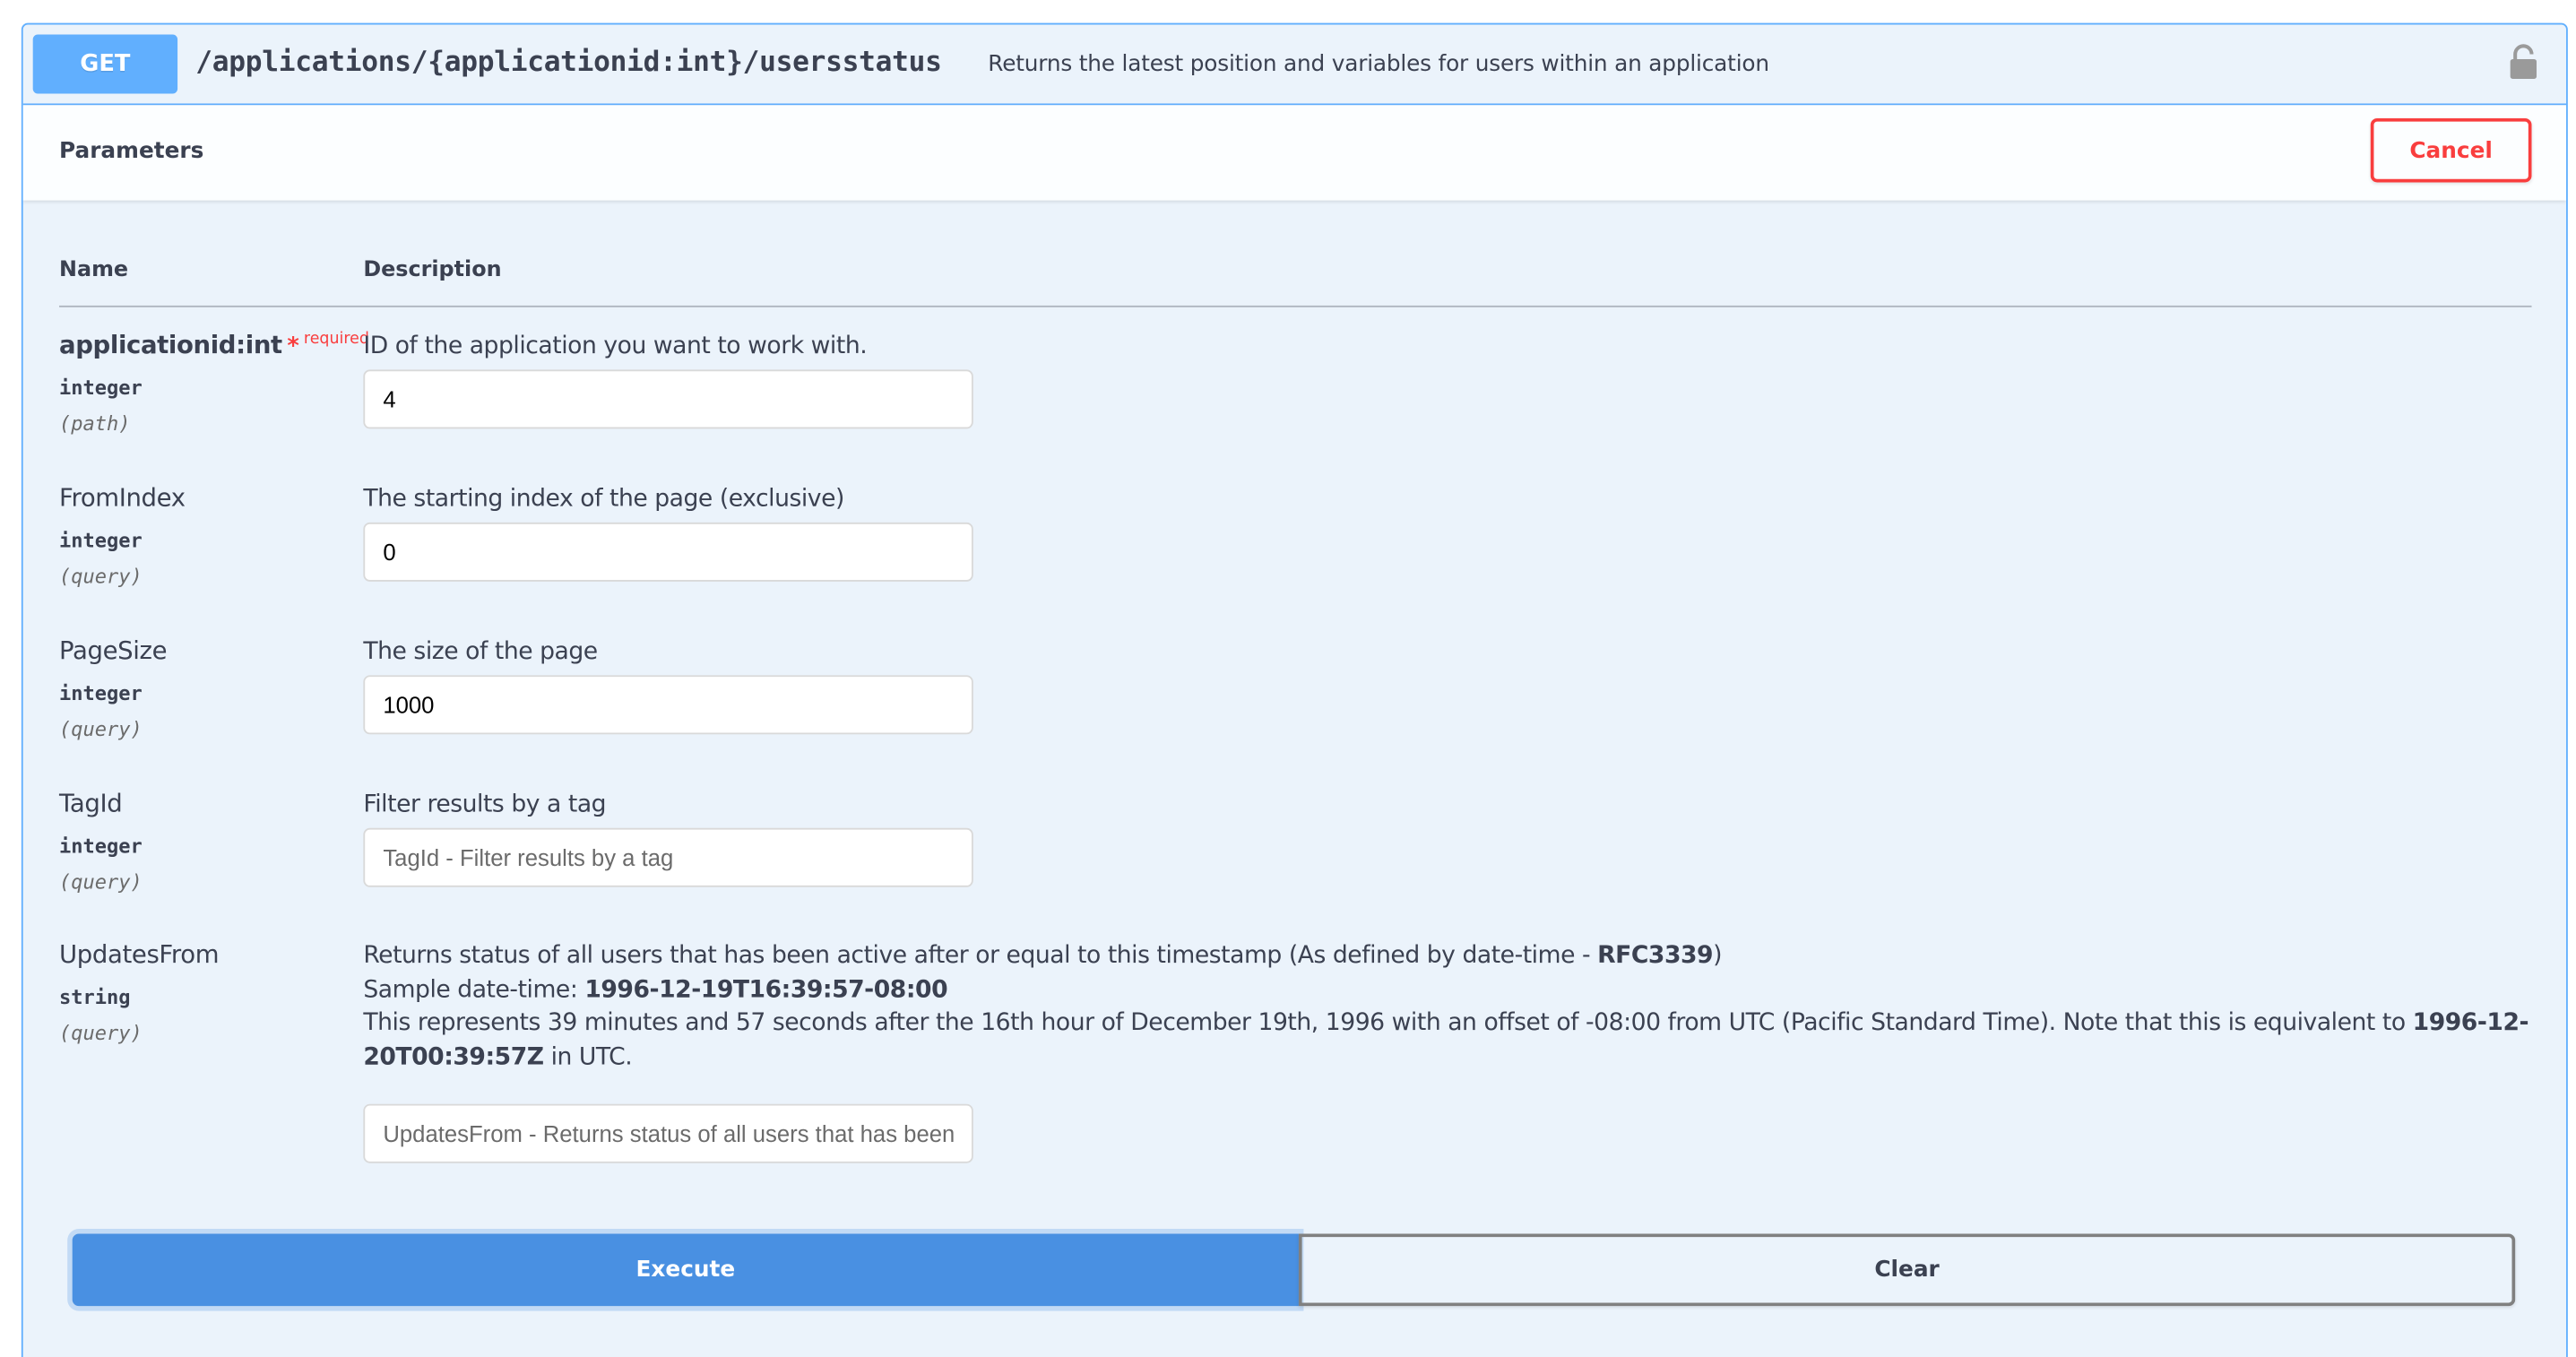  Describe the element at coordinates (95, 424) in the screenshot. I see `param-location: (path)` at that location.